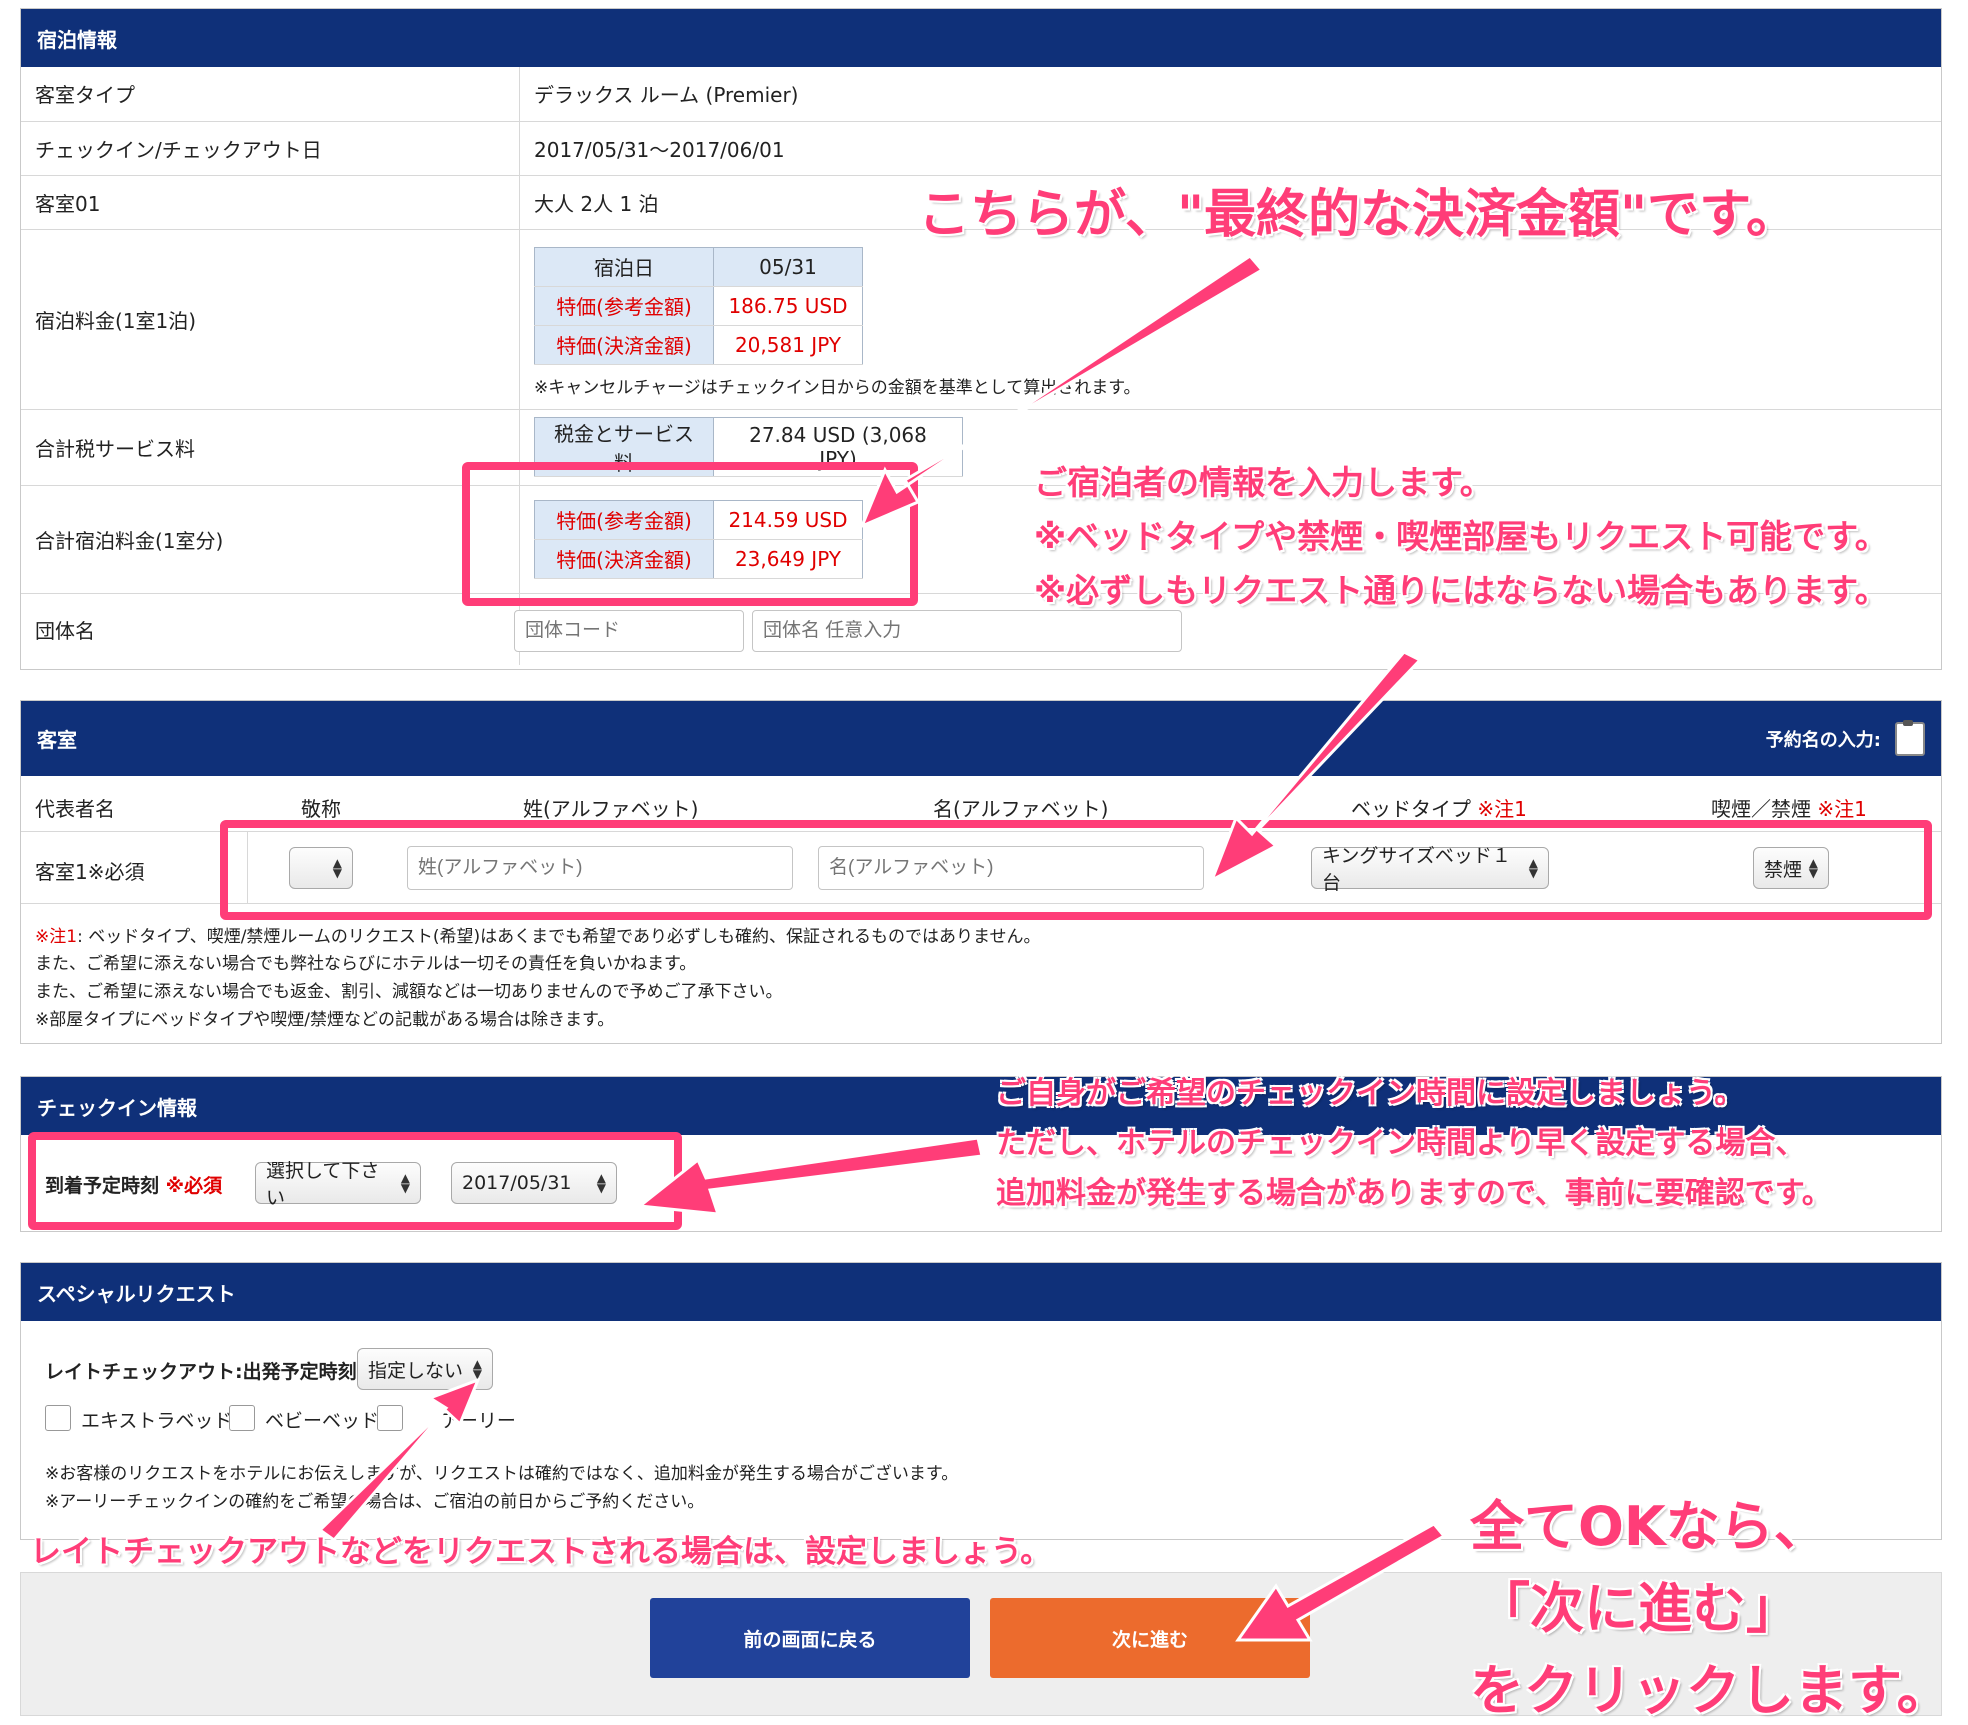 This screenshot has width=1968, height=1725. What do you see at coordinates (1649, 1526) in the screenshot?
I see `annotation-ok-1: 全てOKなら、` at bounding box center [1649, 1526].